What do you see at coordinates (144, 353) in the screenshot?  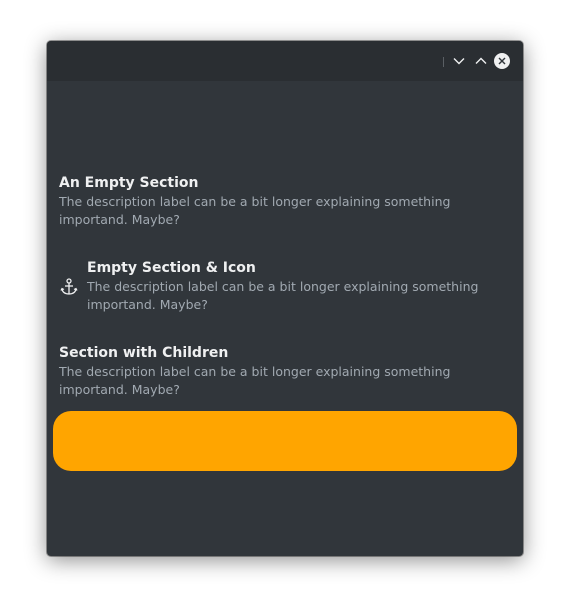 I see `section-title: Section with Children` at bounding box center [144, 353].